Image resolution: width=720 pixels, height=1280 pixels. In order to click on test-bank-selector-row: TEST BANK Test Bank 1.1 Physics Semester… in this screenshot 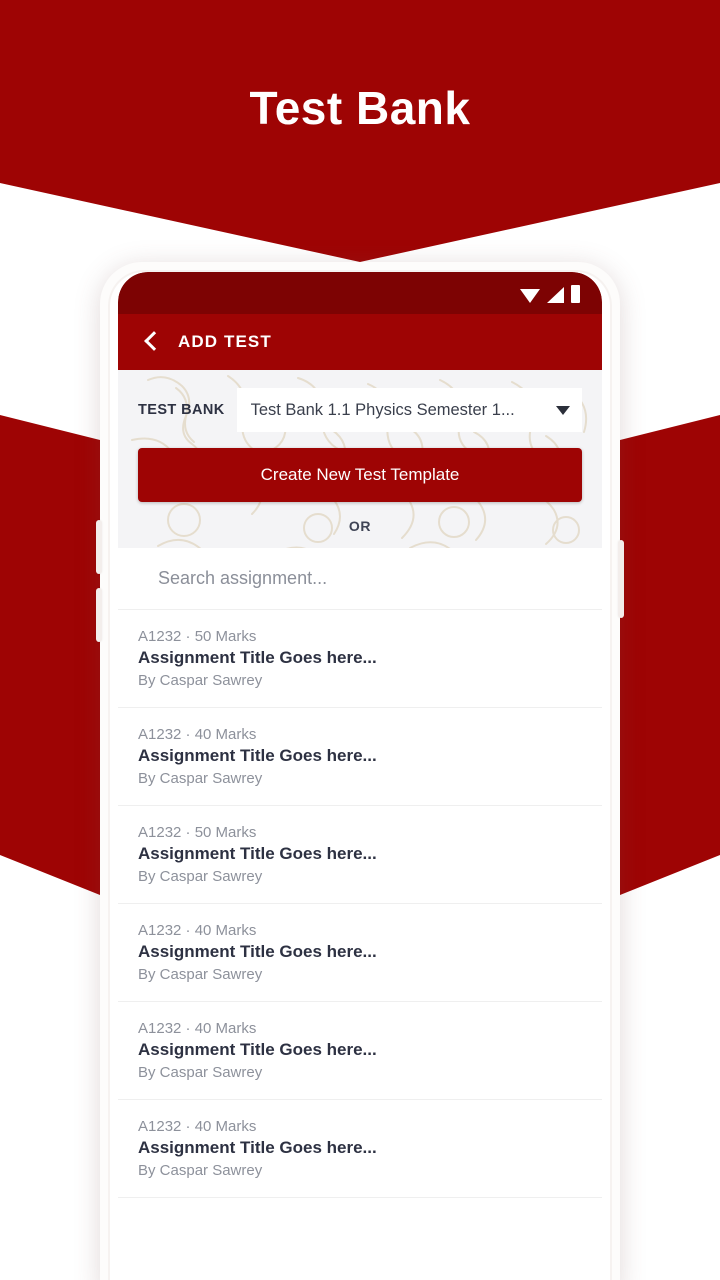, I will do `click(360, 410)`.